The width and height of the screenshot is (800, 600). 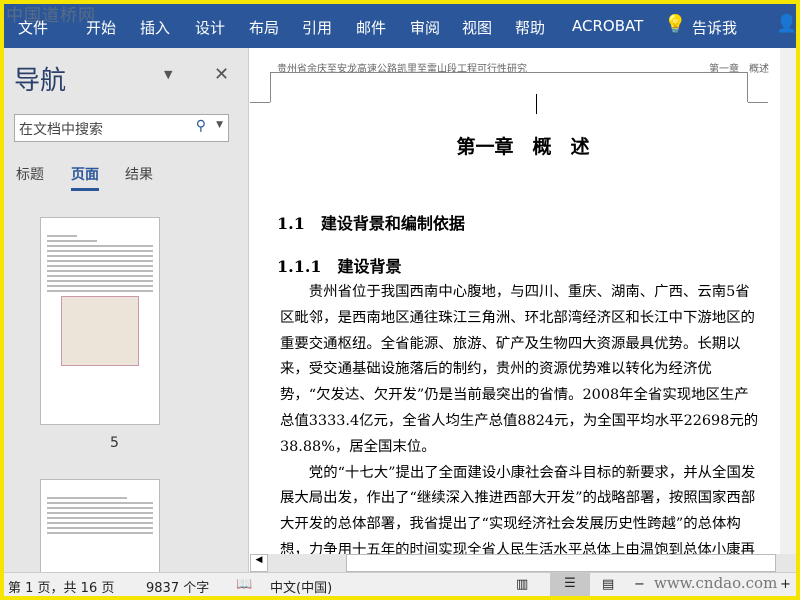 What do you see at coordinates (786, 24) in the screenshot?
I see `share-user-icon: 👤` at bounding box center [786, 24].